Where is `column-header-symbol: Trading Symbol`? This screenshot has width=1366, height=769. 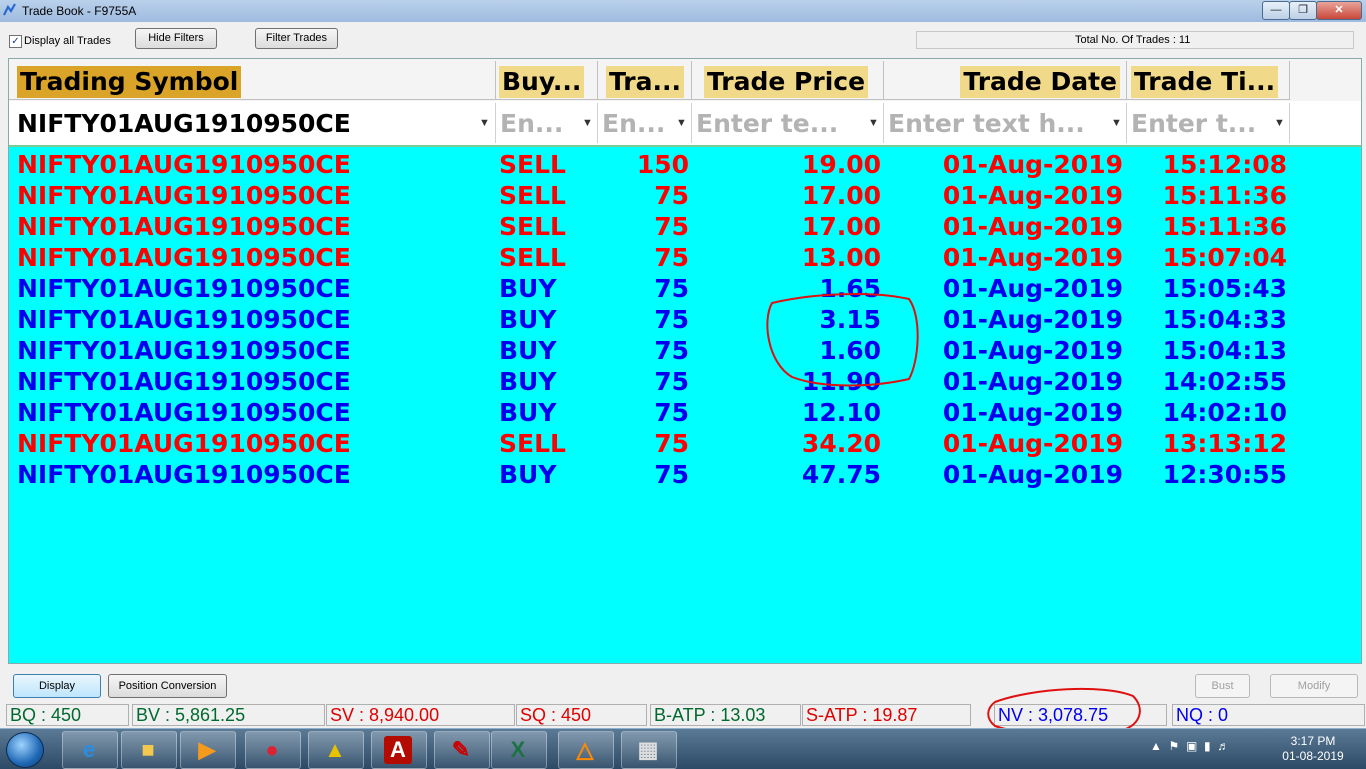
column-header-symbol: Trading Symbol is located at coordinates (252, 80).